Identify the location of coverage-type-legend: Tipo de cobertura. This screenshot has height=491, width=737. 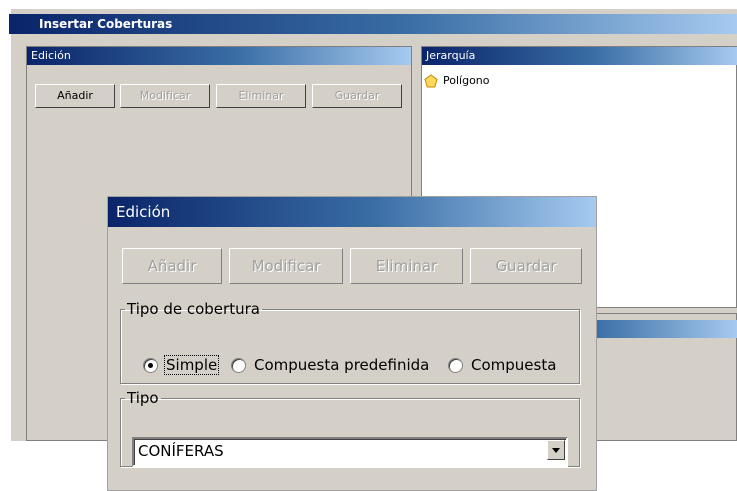
(193, 309).